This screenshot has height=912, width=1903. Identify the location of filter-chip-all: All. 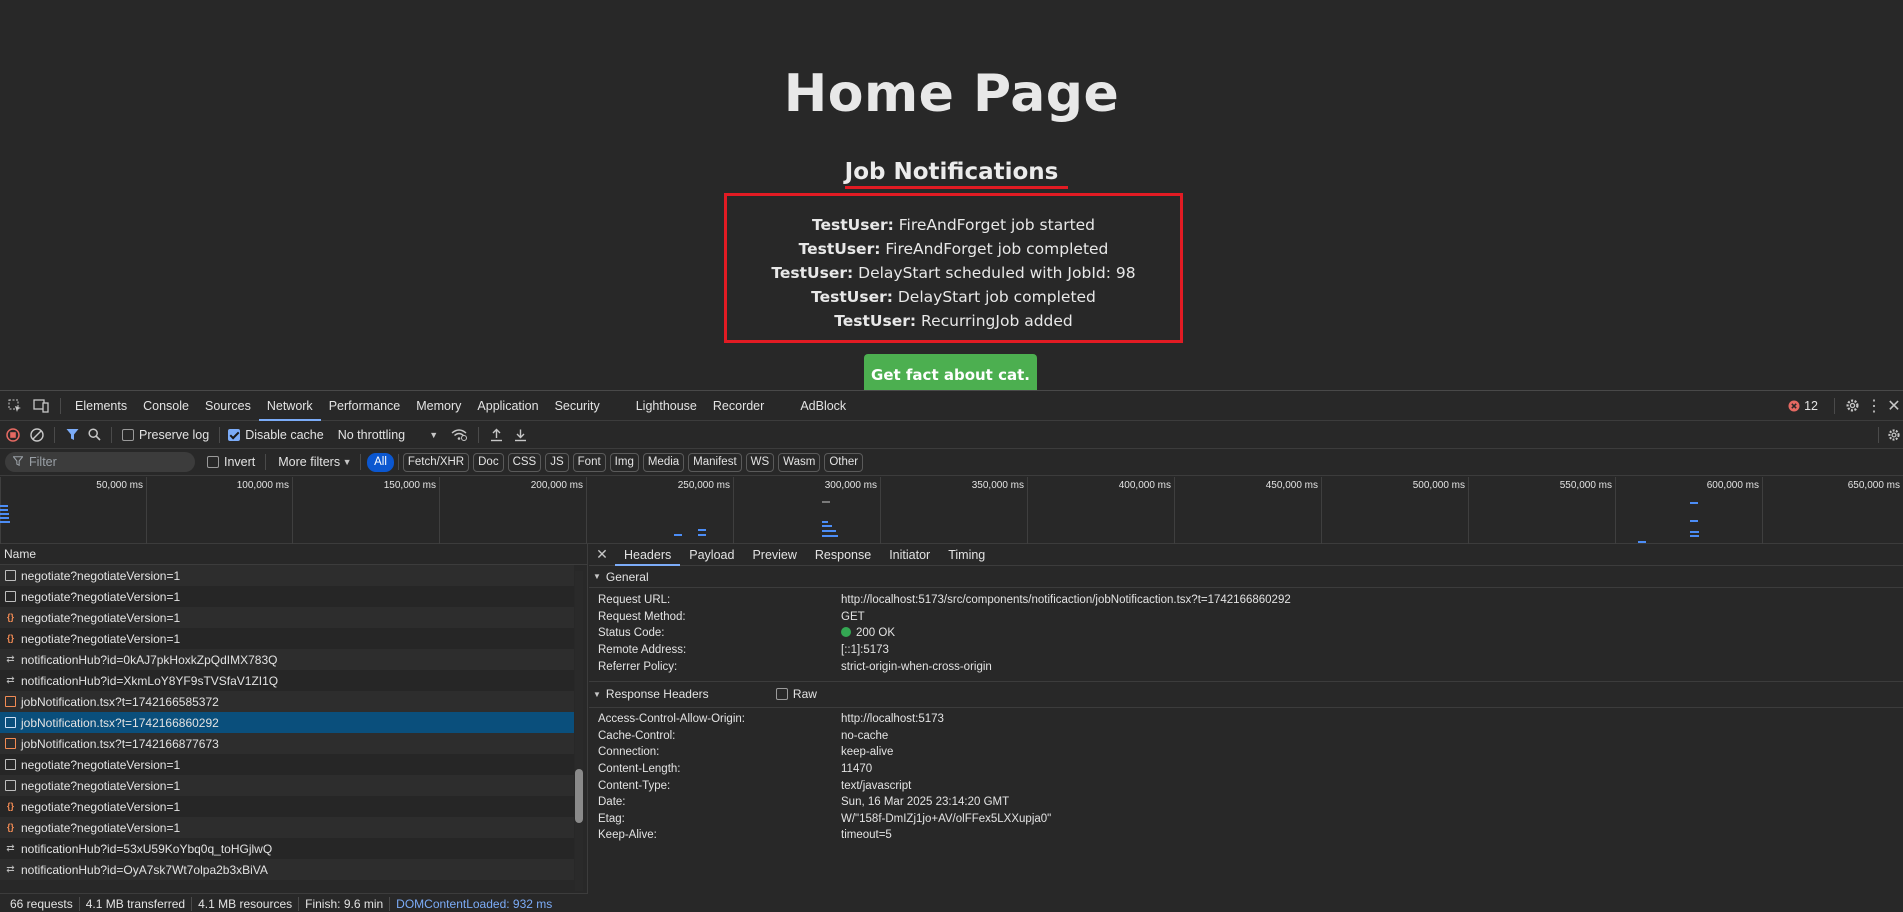
(380, 462).